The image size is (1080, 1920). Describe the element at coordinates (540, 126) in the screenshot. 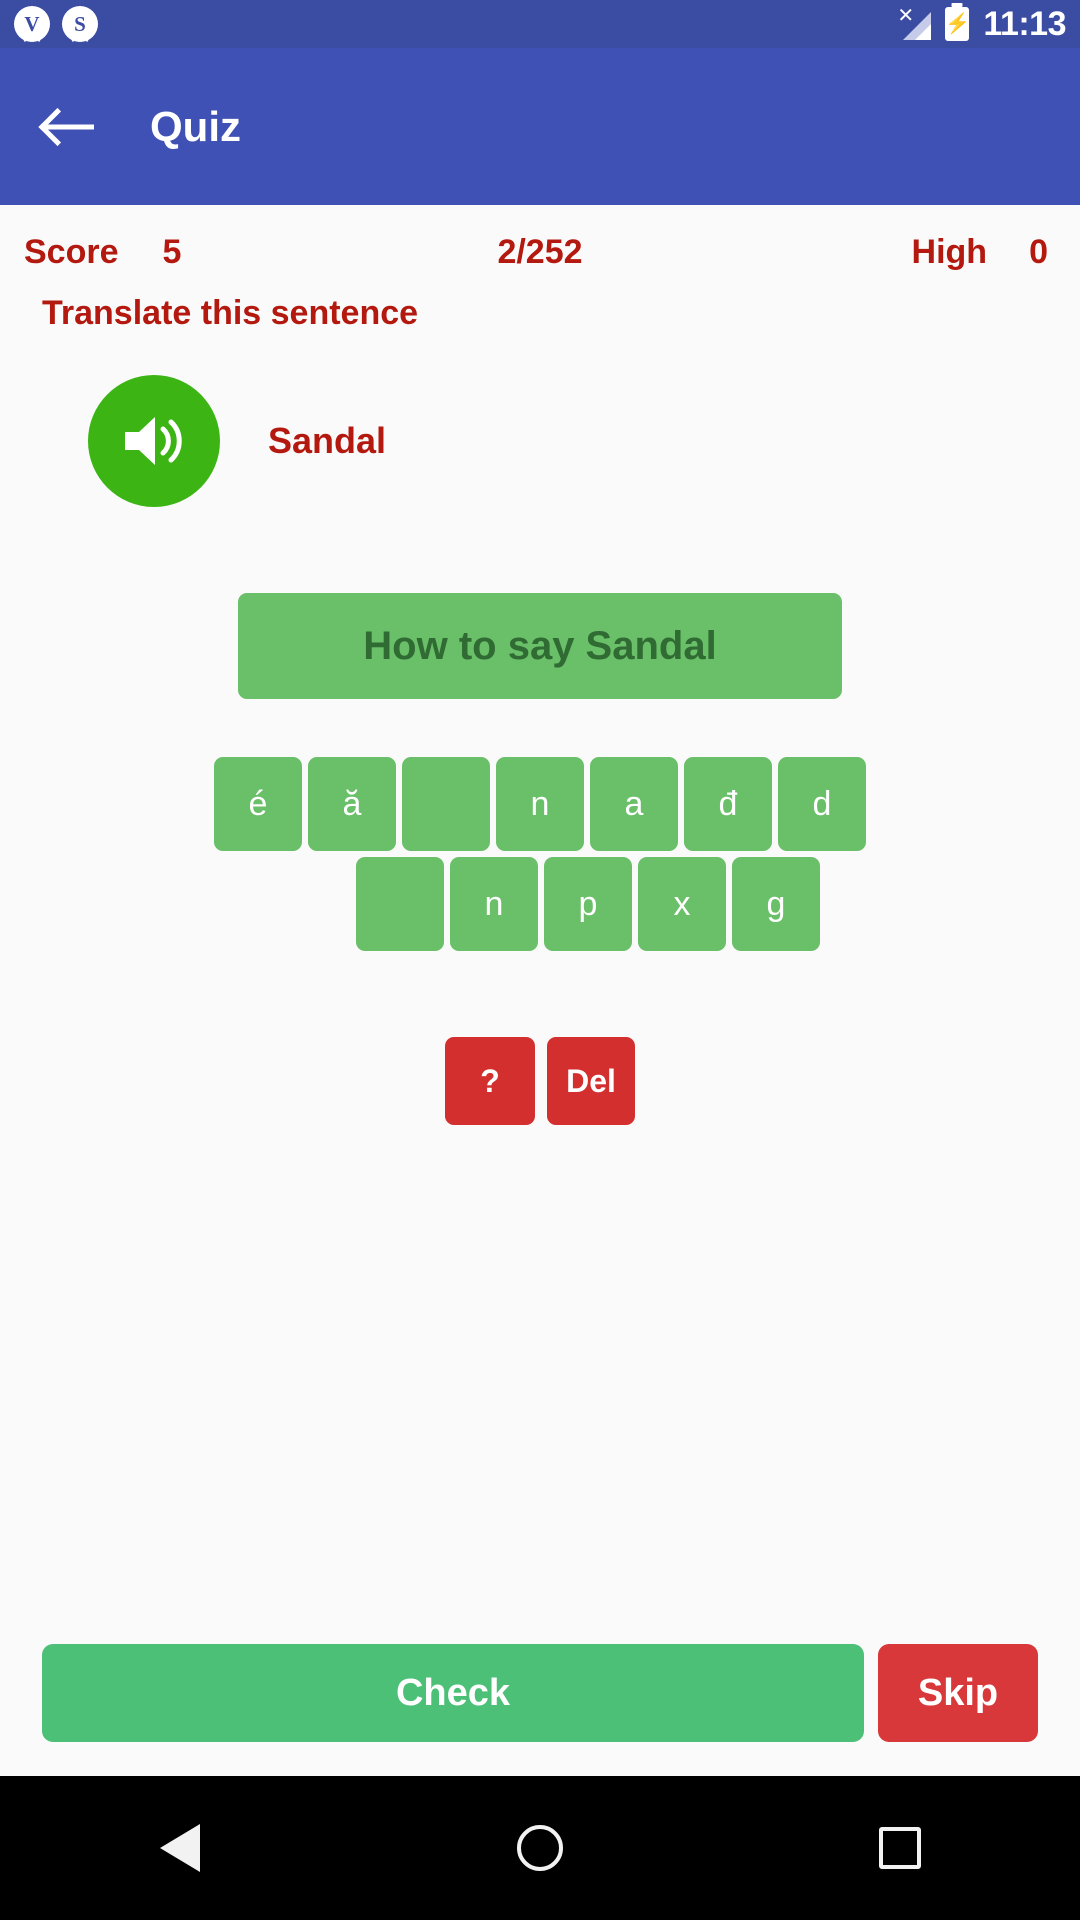

I see `app-bar: Quiz` at that location.